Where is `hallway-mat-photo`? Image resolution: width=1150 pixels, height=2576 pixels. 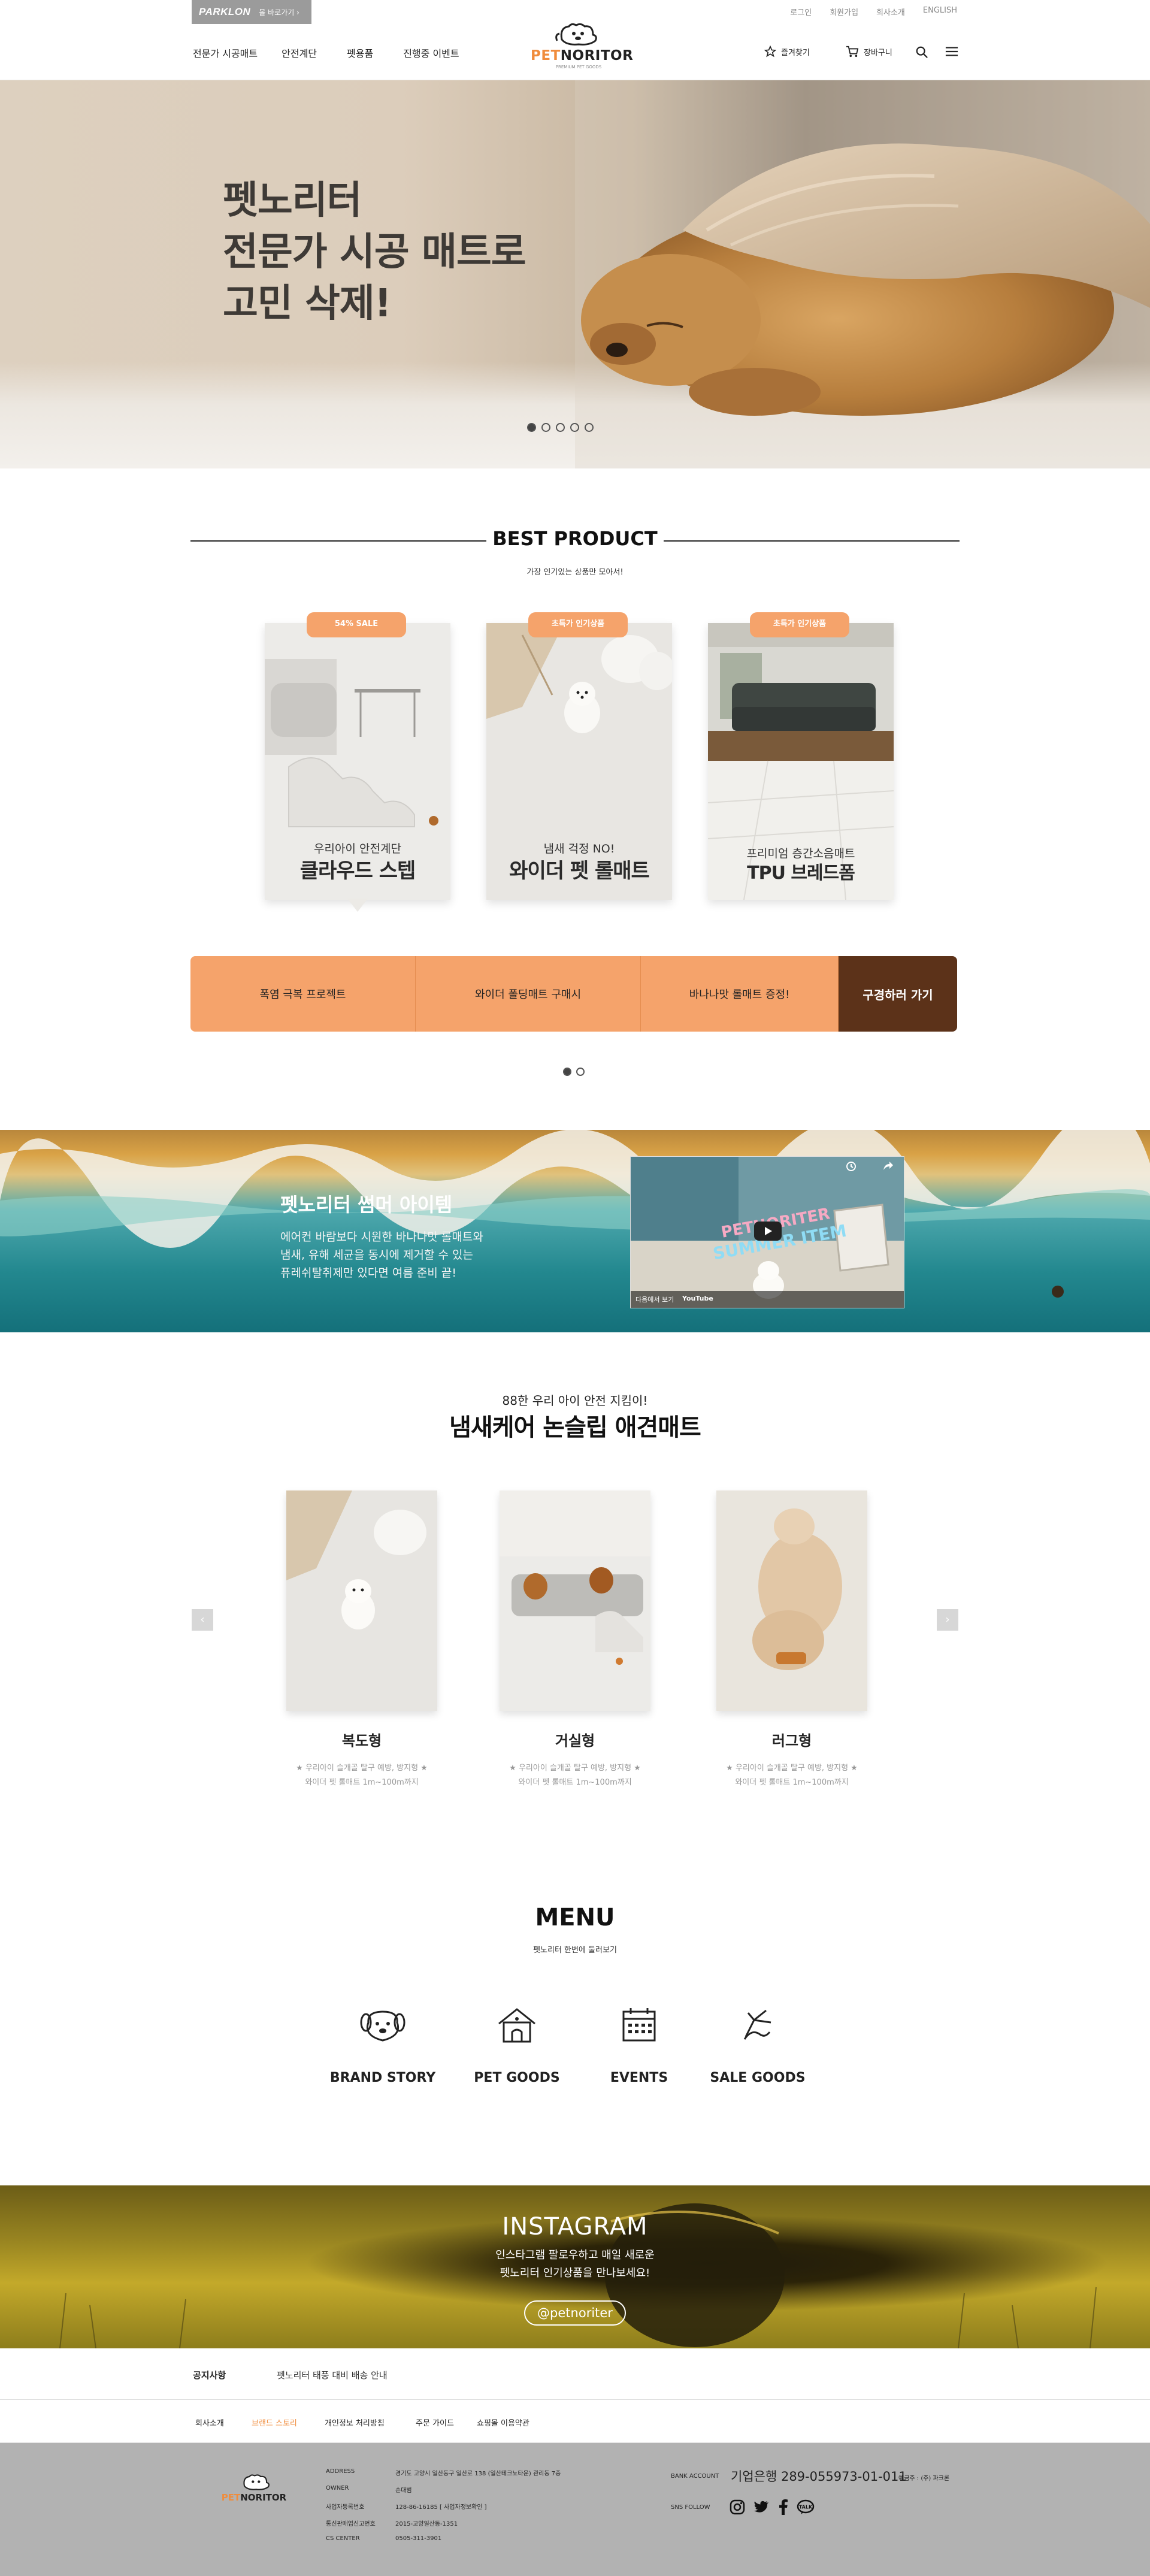 hallway-mat-photo is located at coordinates (361, 1600).